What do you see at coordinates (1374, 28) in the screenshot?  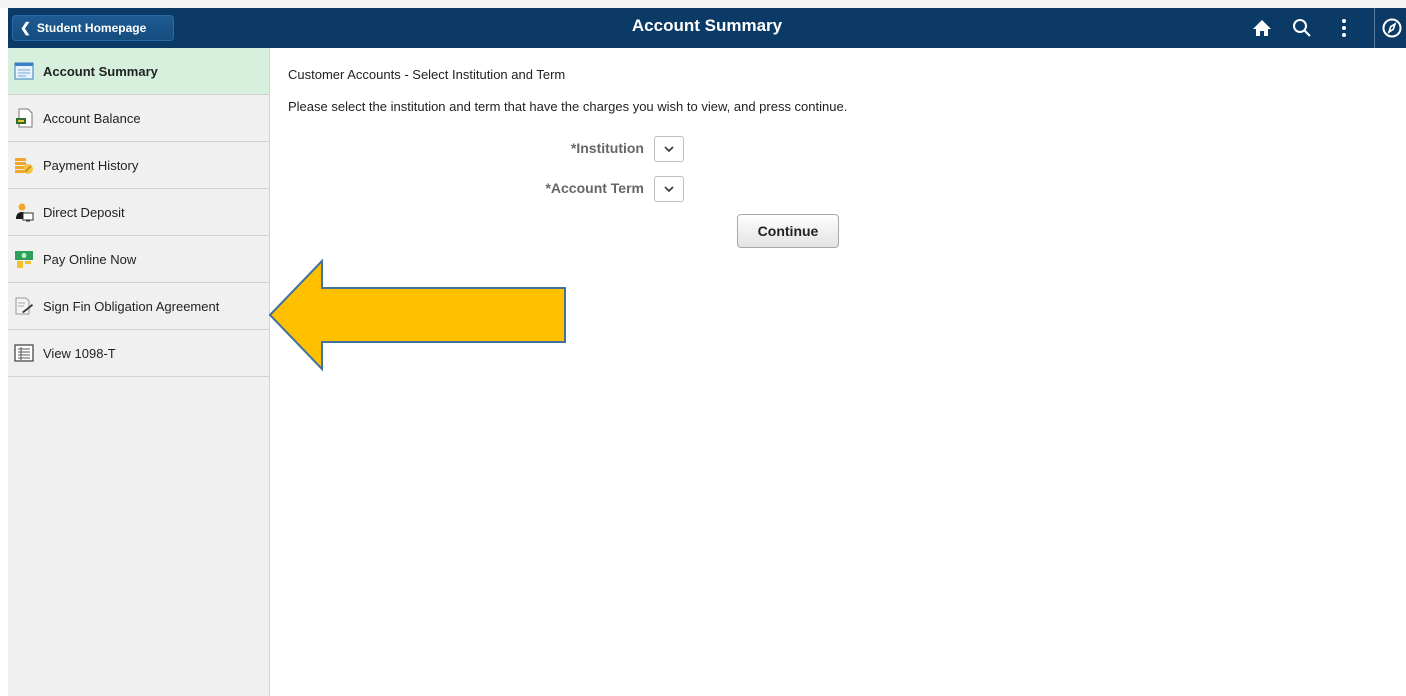 I see `header-divider` at bounding box center [1374, 28].